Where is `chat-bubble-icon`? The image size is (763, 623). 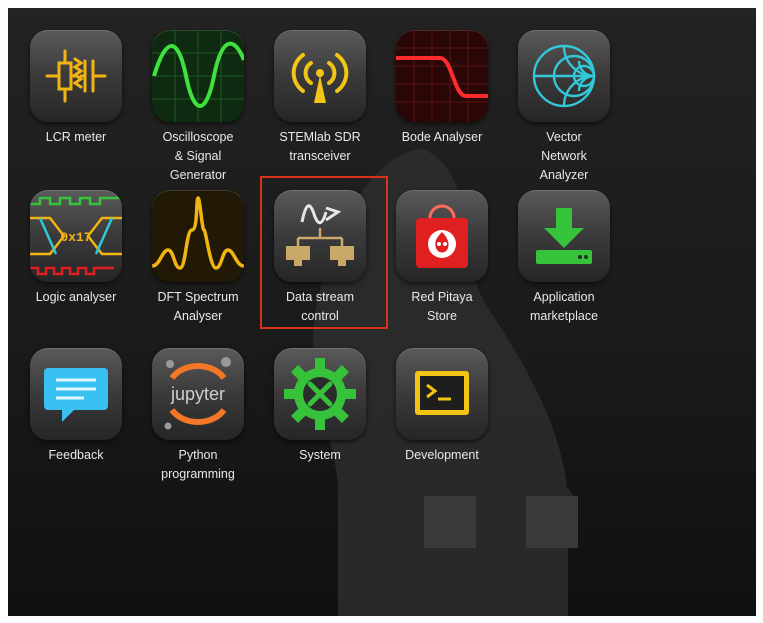
chat-bubble-icon is located at coordinates (76, 394).